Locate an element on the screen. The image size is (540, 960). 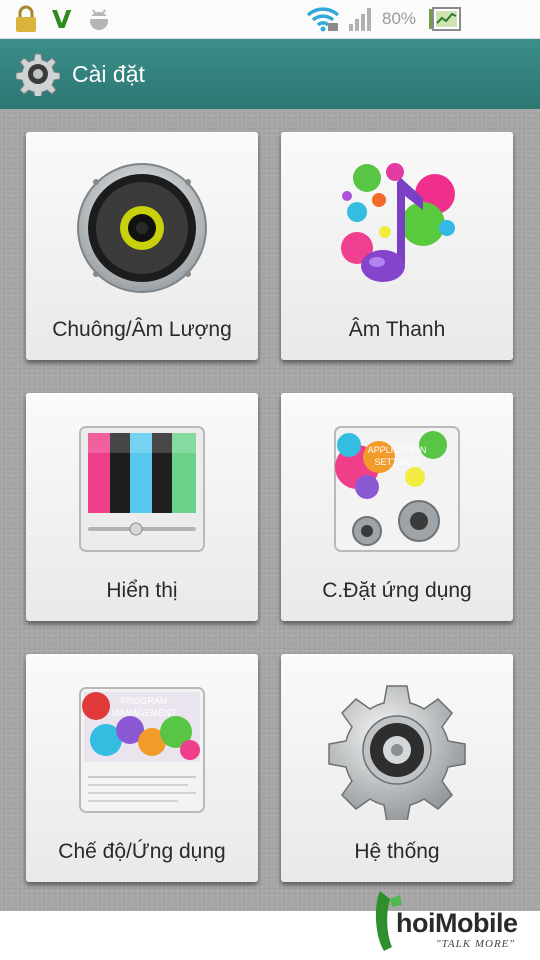
tile-display: Hiển thị is located at coordinates (142, 507).